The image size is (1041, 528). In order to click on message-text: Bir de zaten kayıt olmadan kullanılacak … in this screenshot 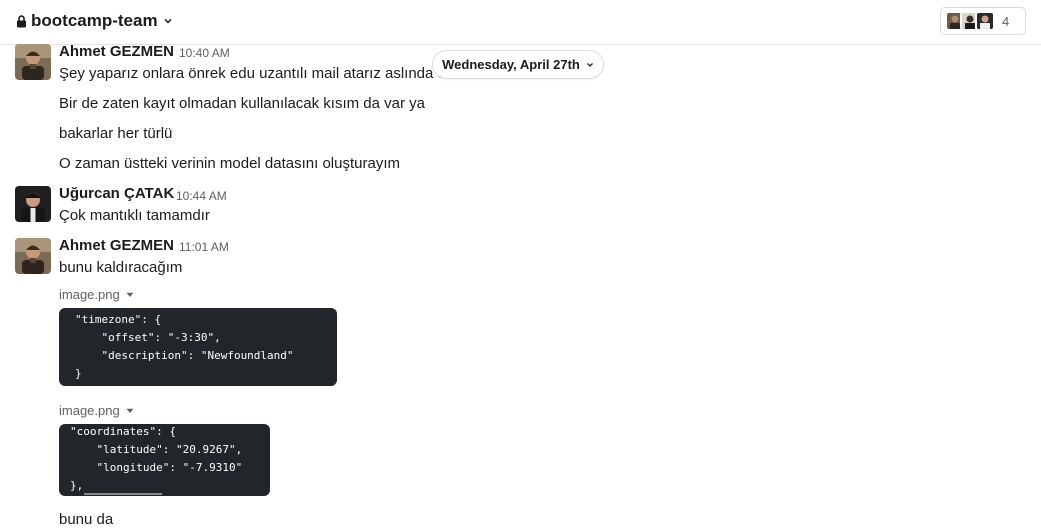, I will do `click(242, 103)`.